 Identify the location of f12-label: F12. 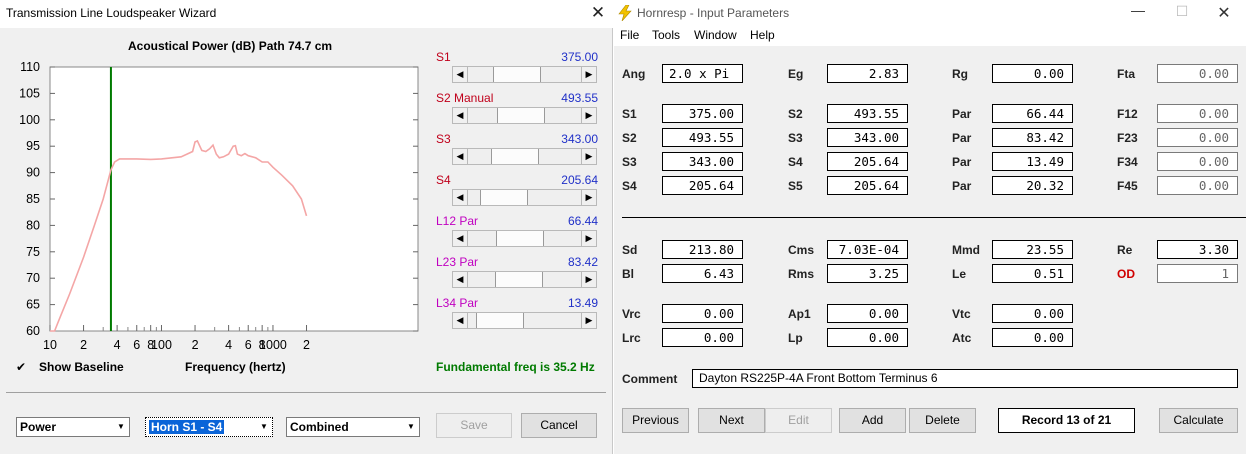
(1127, 114).